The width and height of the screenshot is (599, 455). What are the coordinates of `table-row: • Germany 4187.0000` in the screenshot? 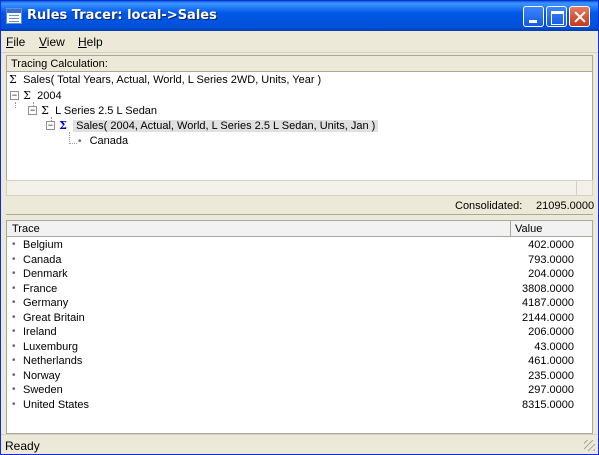 It's located at (299, 304).